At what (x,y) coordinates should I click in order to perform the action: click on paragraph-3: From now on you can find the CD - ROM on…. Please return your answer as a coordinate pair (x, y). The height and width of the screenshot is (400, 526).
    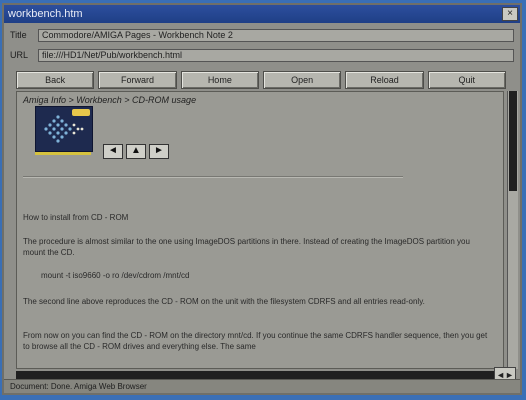
    Looking at the image, I should click on (255, 341).